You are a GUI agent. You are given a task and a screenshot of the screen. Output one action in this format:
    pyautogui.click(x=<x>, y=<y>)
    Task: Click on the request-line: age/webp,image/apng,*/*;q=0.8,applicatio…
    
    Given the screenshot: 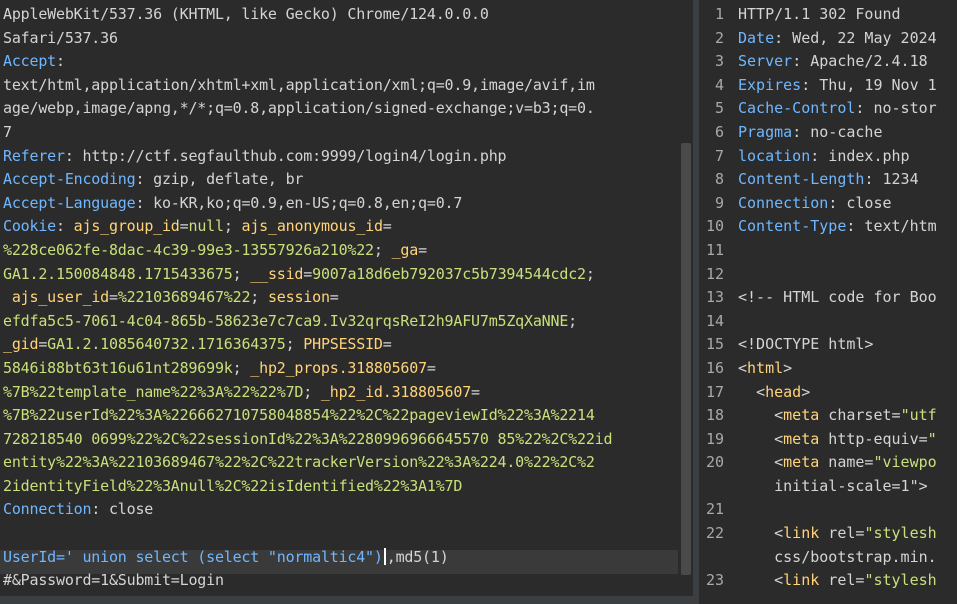 What is the action you would take?
    pyautogui.click(x=342, y=109)
    